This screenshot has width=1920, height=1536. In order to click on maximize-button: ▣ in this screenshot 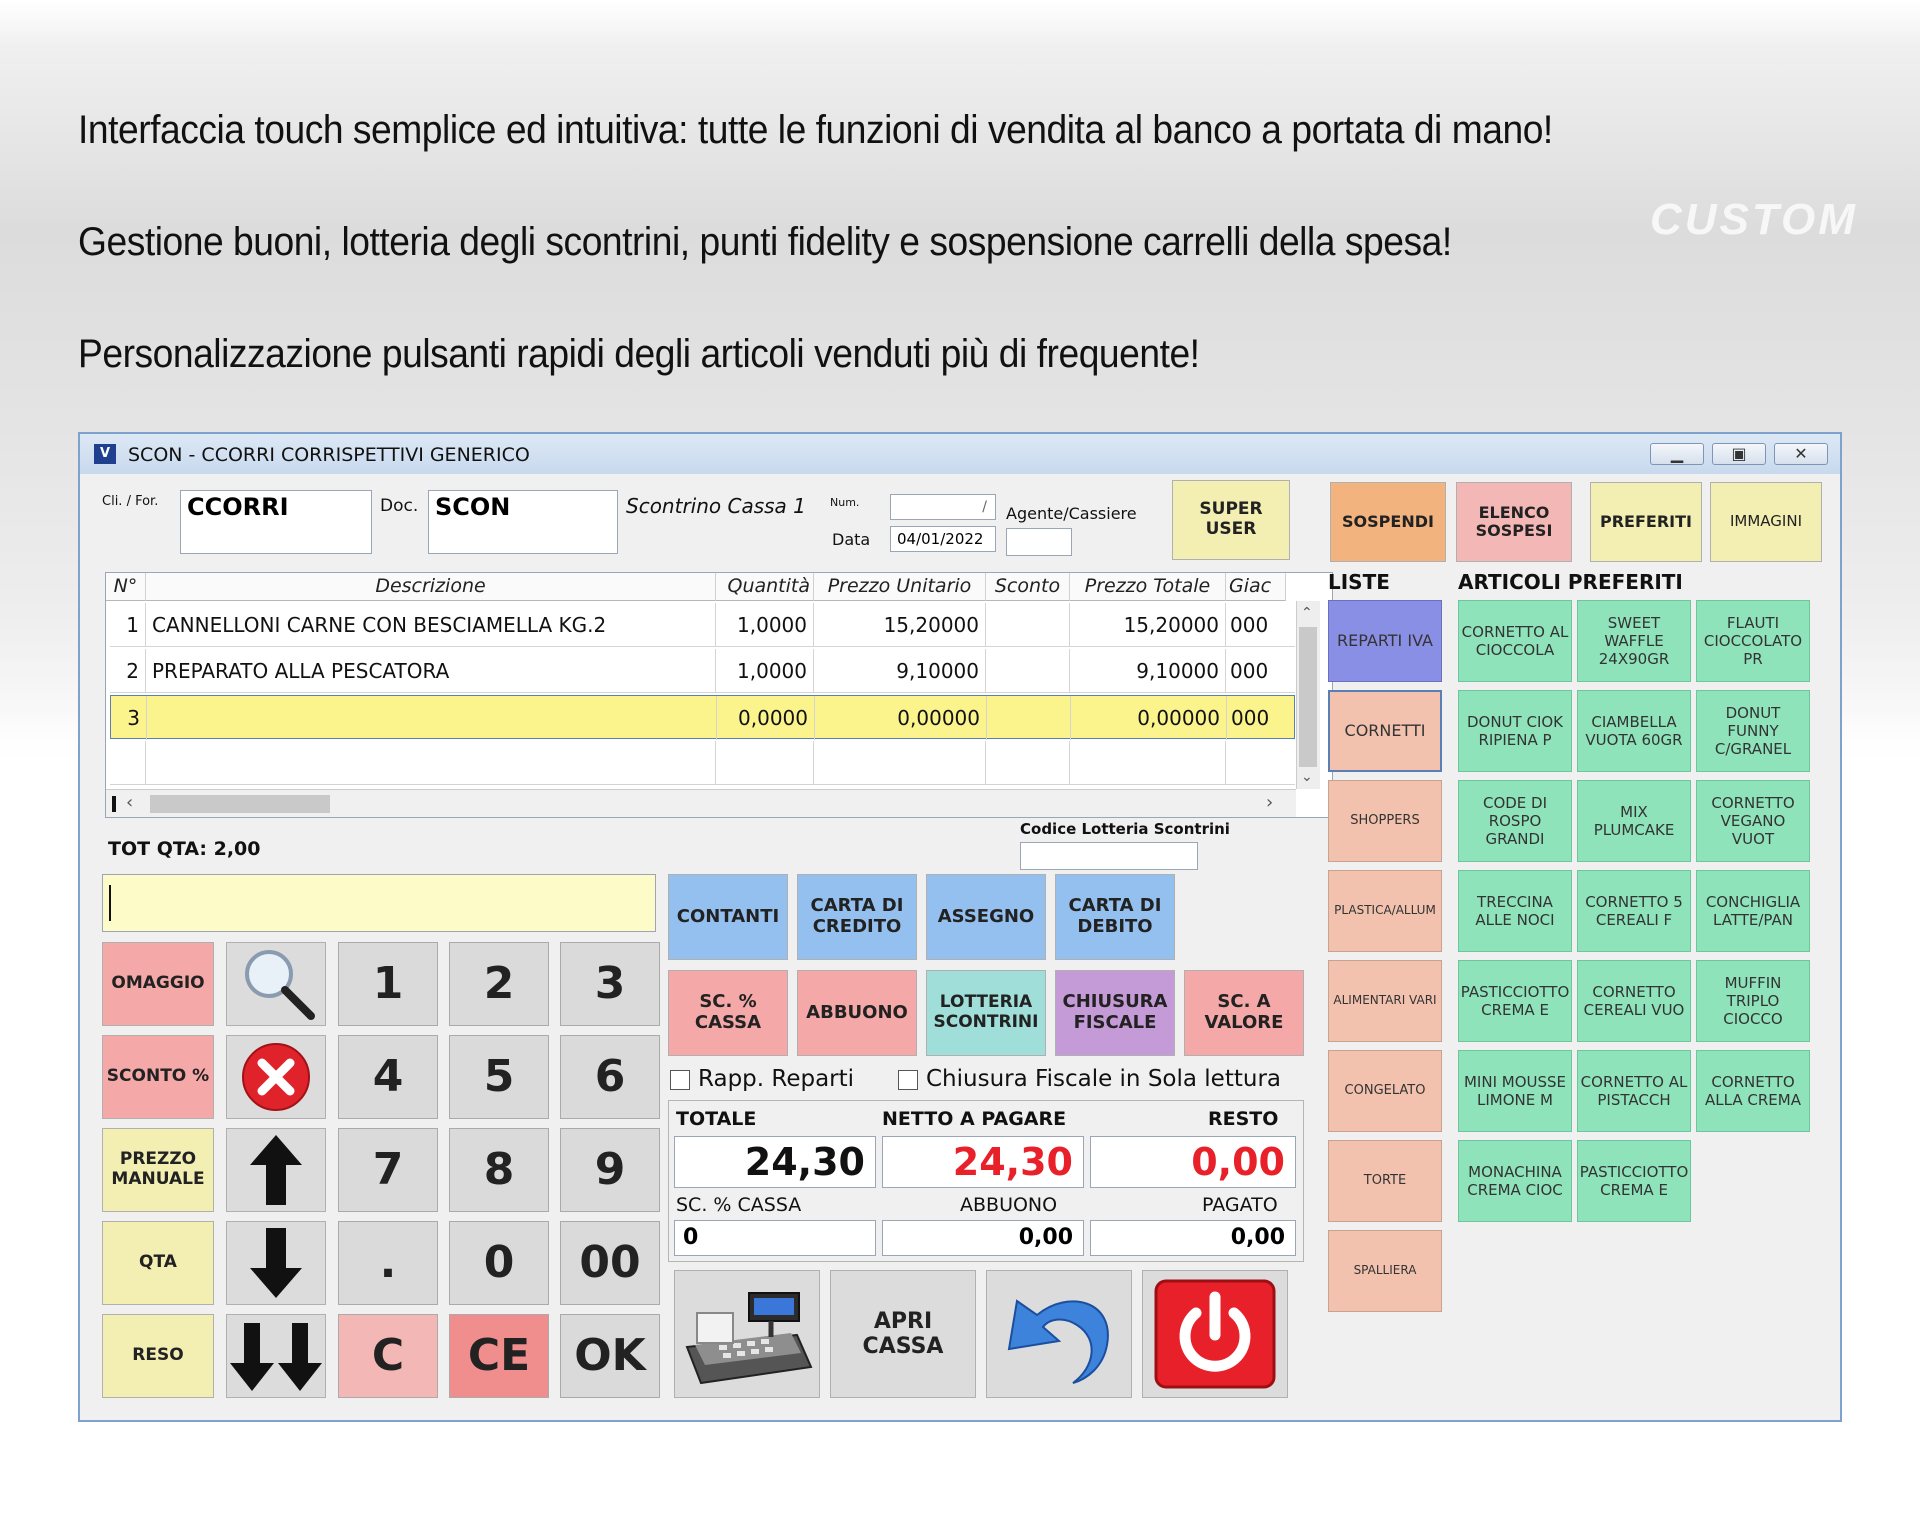, I will do `click(1739, 454)`.